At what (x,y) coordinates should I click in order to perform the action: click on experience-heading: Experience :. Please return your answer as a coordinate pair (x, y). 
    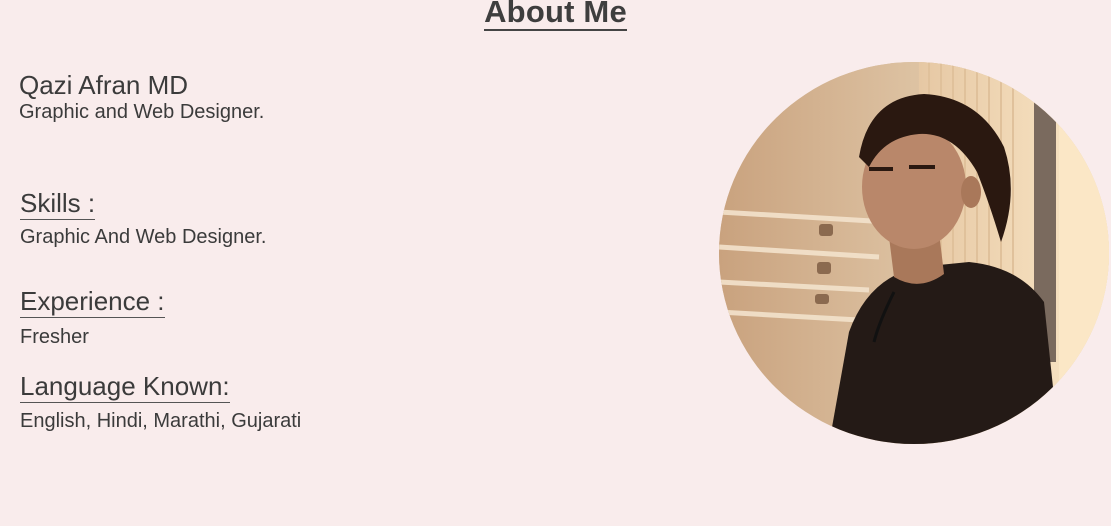
    Looking at the image, I should click on (92, 302).